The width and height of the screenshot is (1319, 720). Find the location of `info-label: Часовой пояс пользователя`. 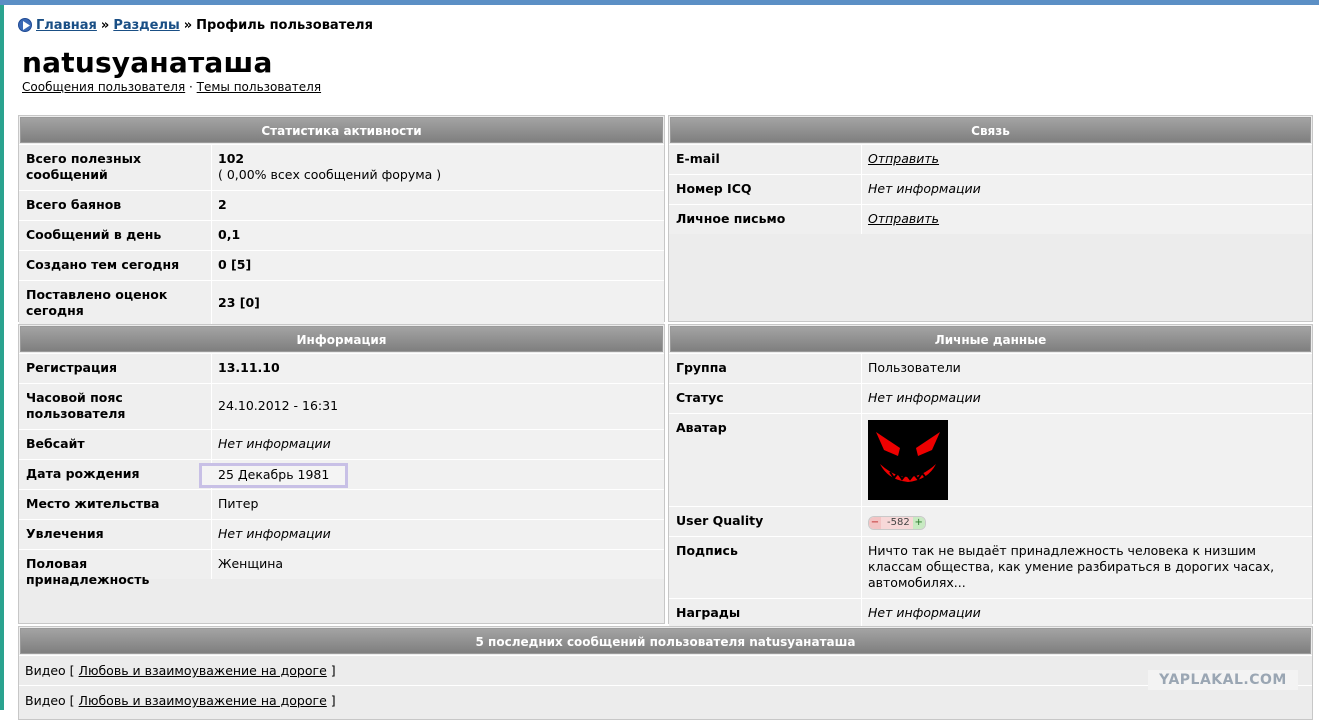

info-label: Часовой пояс пользователя is located at coordinates (115, 406).